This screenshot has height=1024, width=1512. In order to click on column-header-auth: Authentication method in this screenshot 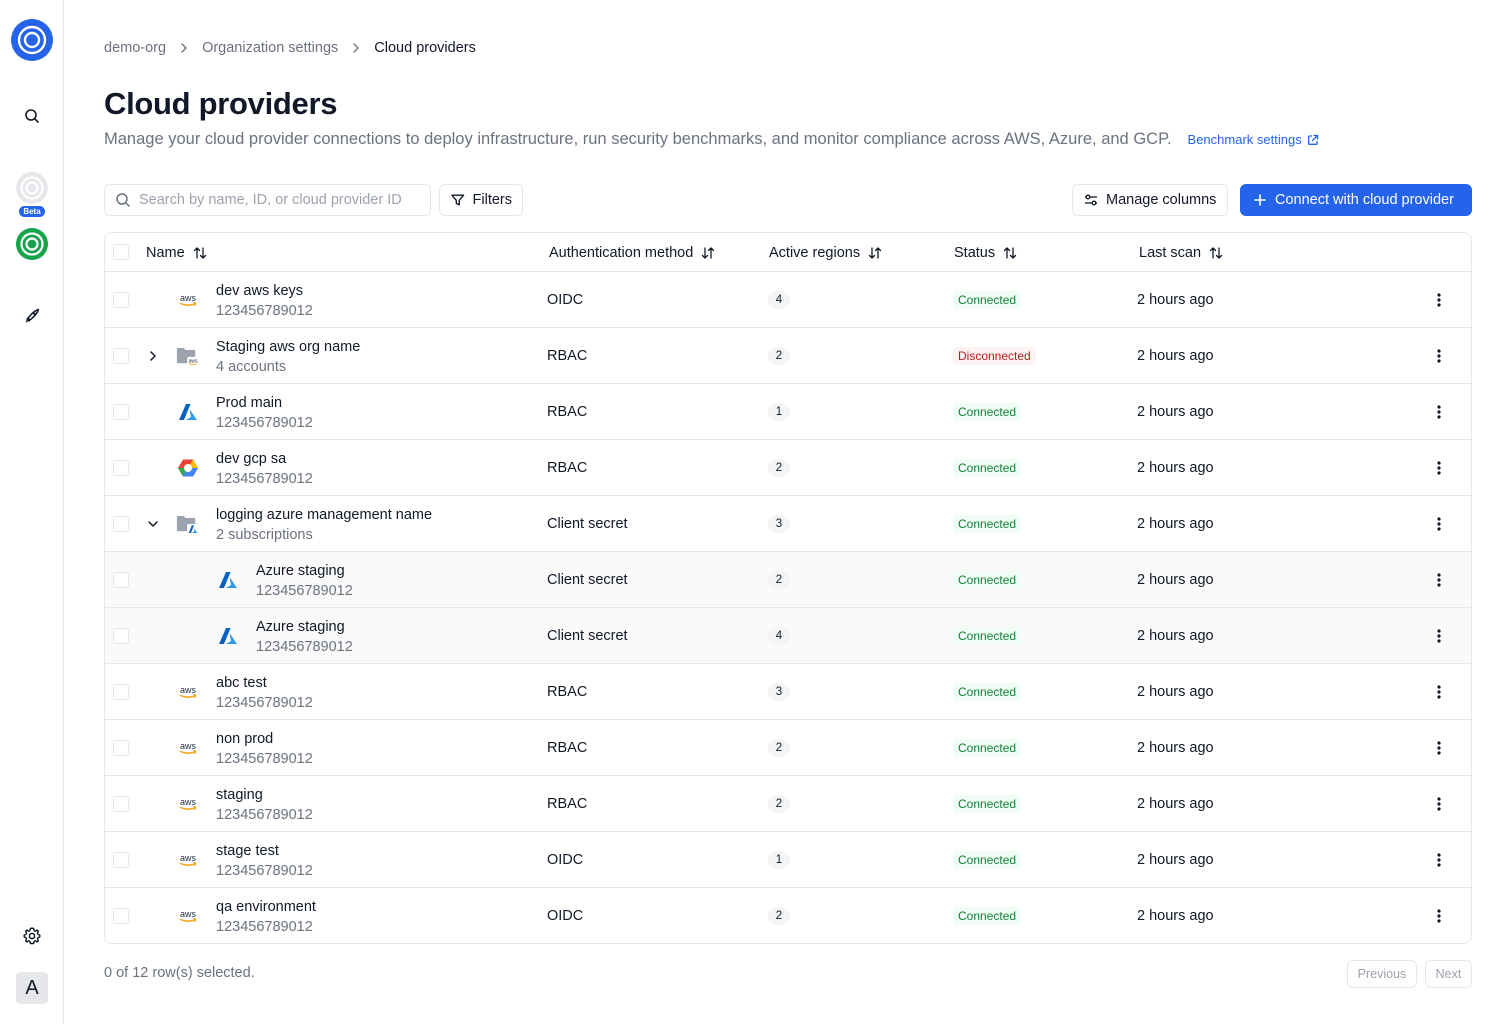, I will do `click(632, 252)`.